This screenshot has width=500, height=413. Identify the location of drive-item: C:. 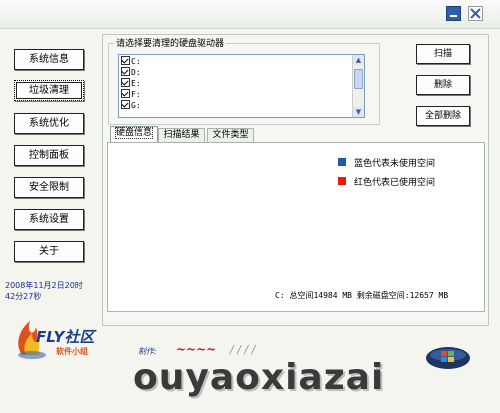
(131, 61).